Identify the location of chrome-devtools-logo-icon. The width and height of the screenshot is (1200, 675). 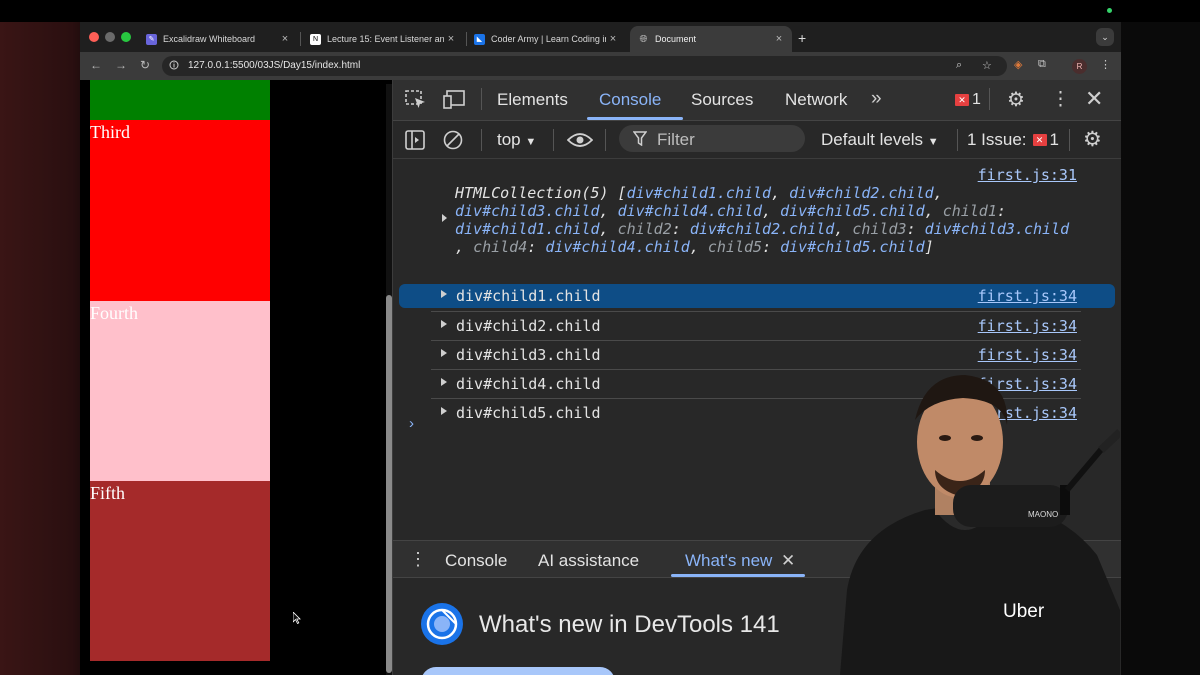
(442, 624).